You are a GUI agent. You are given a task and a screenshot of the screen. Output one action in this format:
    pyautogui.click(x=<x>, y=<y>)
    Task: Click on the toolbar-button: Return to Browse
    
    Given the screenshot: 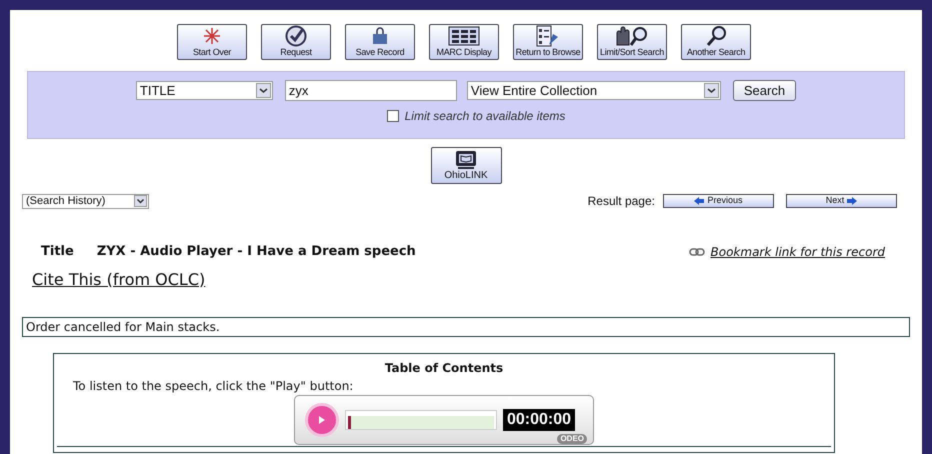 What is the action you would take?
    pyautogui.click(x=548, y=42)
    